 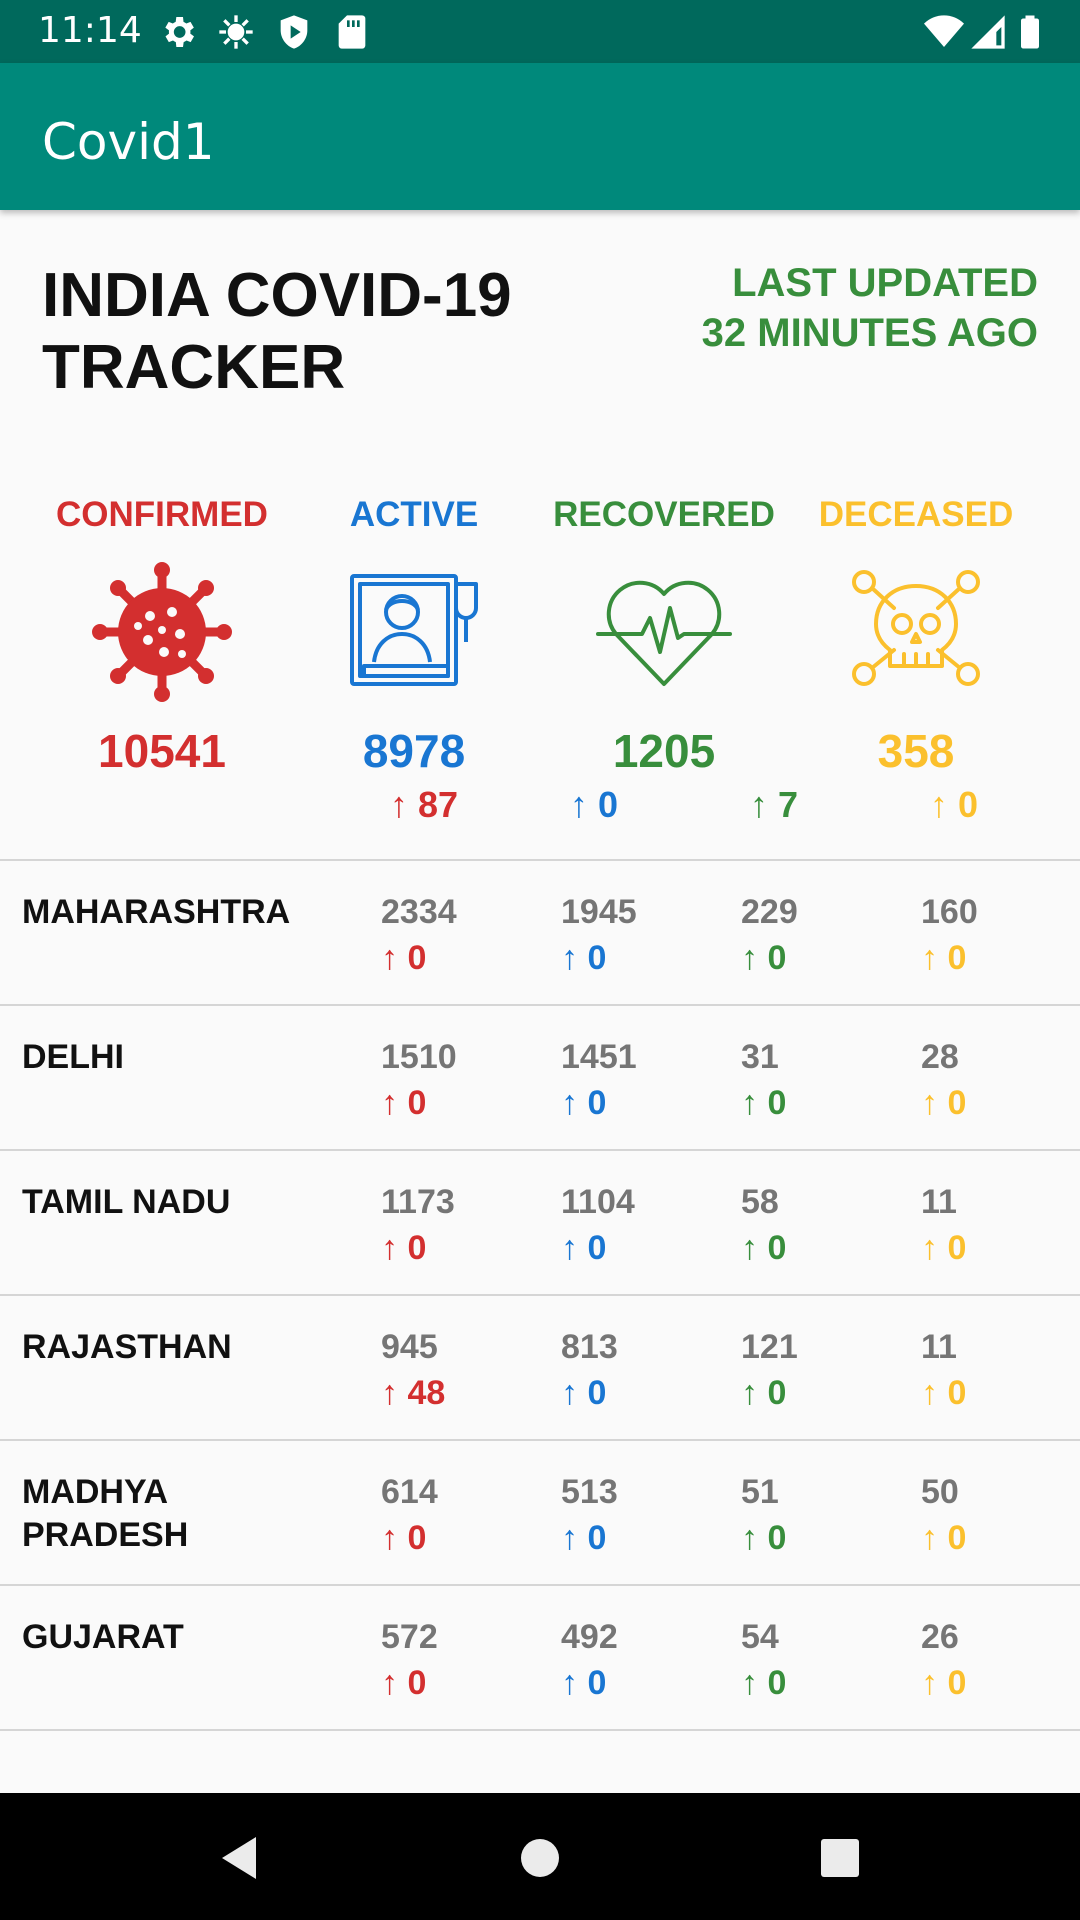 What do you see at coordinates (641, 1516) in the screenshot?
I see `active-cell: 513 ↑ 0` at bounding box center [641, 1516].